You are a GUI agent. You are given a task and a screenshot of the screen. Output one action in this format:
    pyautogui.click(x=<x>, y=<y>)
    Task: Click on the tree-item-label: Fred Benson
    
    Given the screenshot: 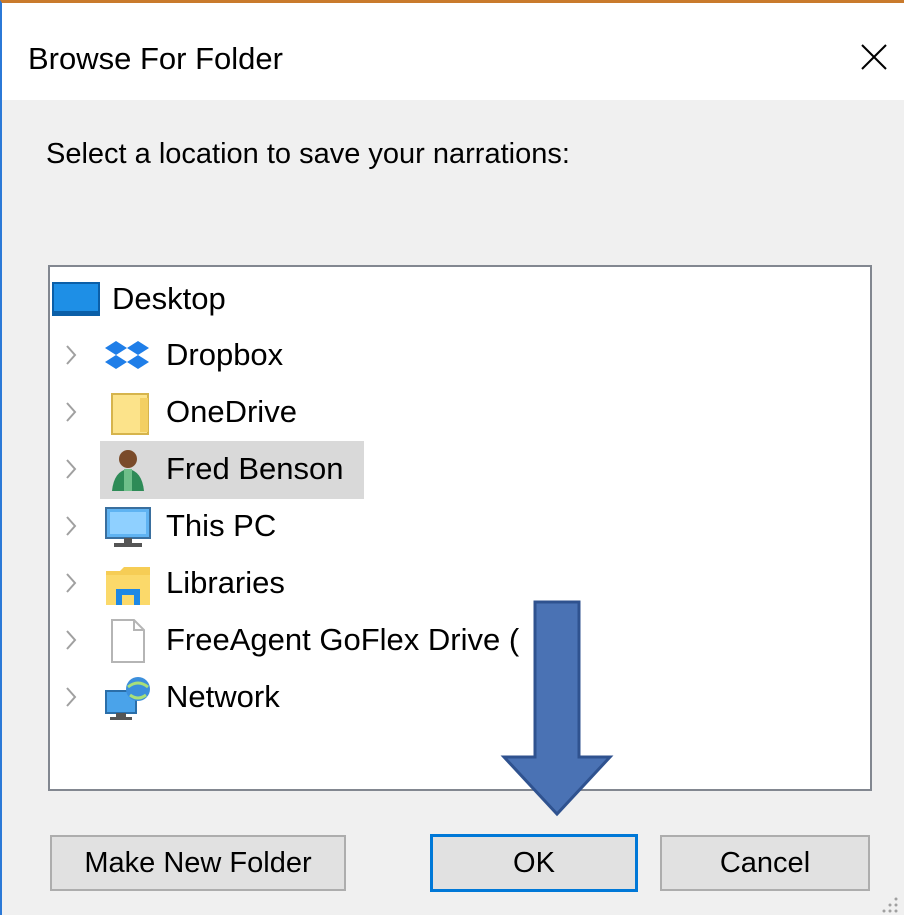 What is the action you would take?
    pyautogui.click(x=255, y=468)
    